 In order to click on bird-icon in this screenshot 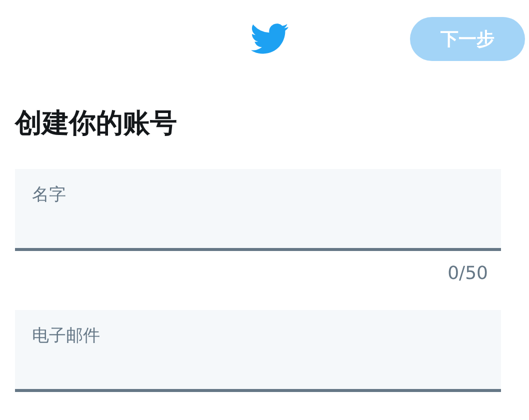, I will do `click(270, 39)`.